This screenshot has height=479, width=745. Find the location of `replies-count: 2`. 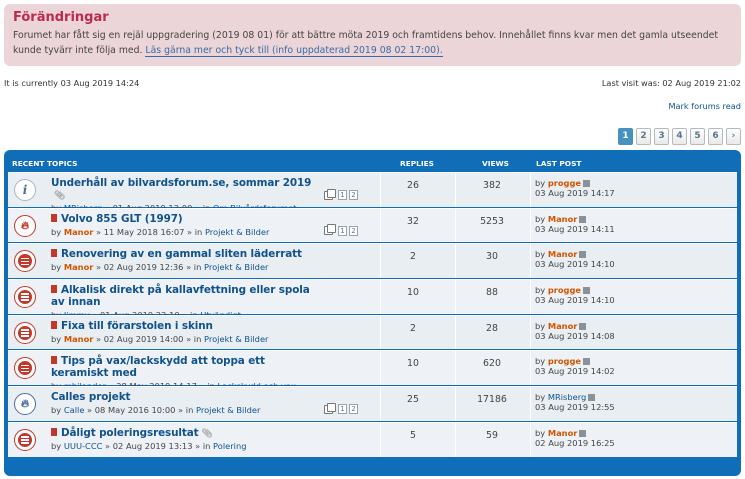

replies-count: 2 is located at coordinates (413, 328).